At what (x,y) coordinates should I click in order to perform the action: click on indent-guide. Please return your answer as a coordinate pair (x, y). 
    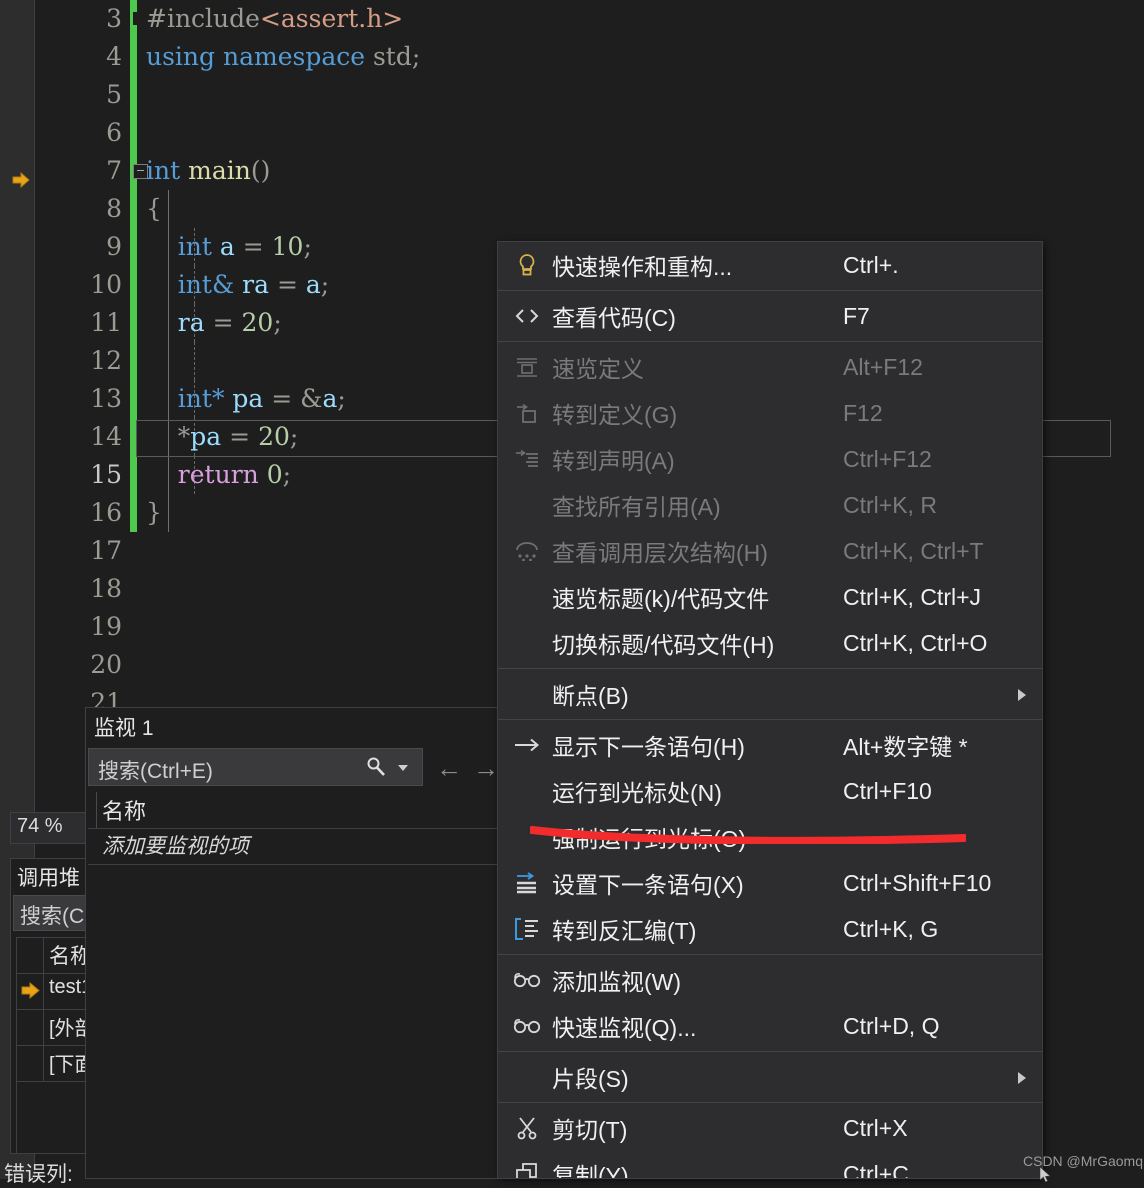
    Looking at the image, I should click on (194, 361).